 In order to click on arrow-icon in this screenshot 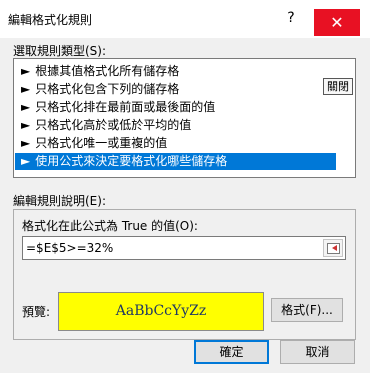, I will do `click(334, 248)`.